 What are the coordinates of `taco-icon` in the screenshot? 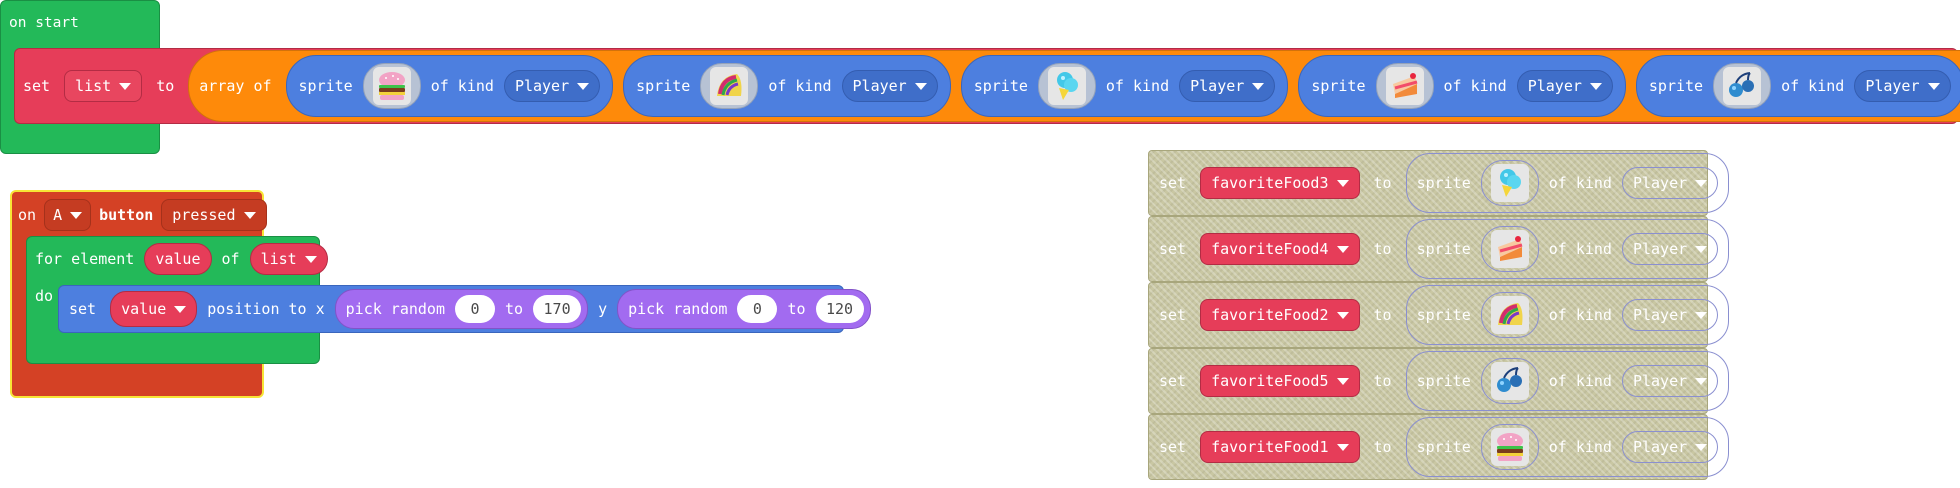 It's located at (729, 86).